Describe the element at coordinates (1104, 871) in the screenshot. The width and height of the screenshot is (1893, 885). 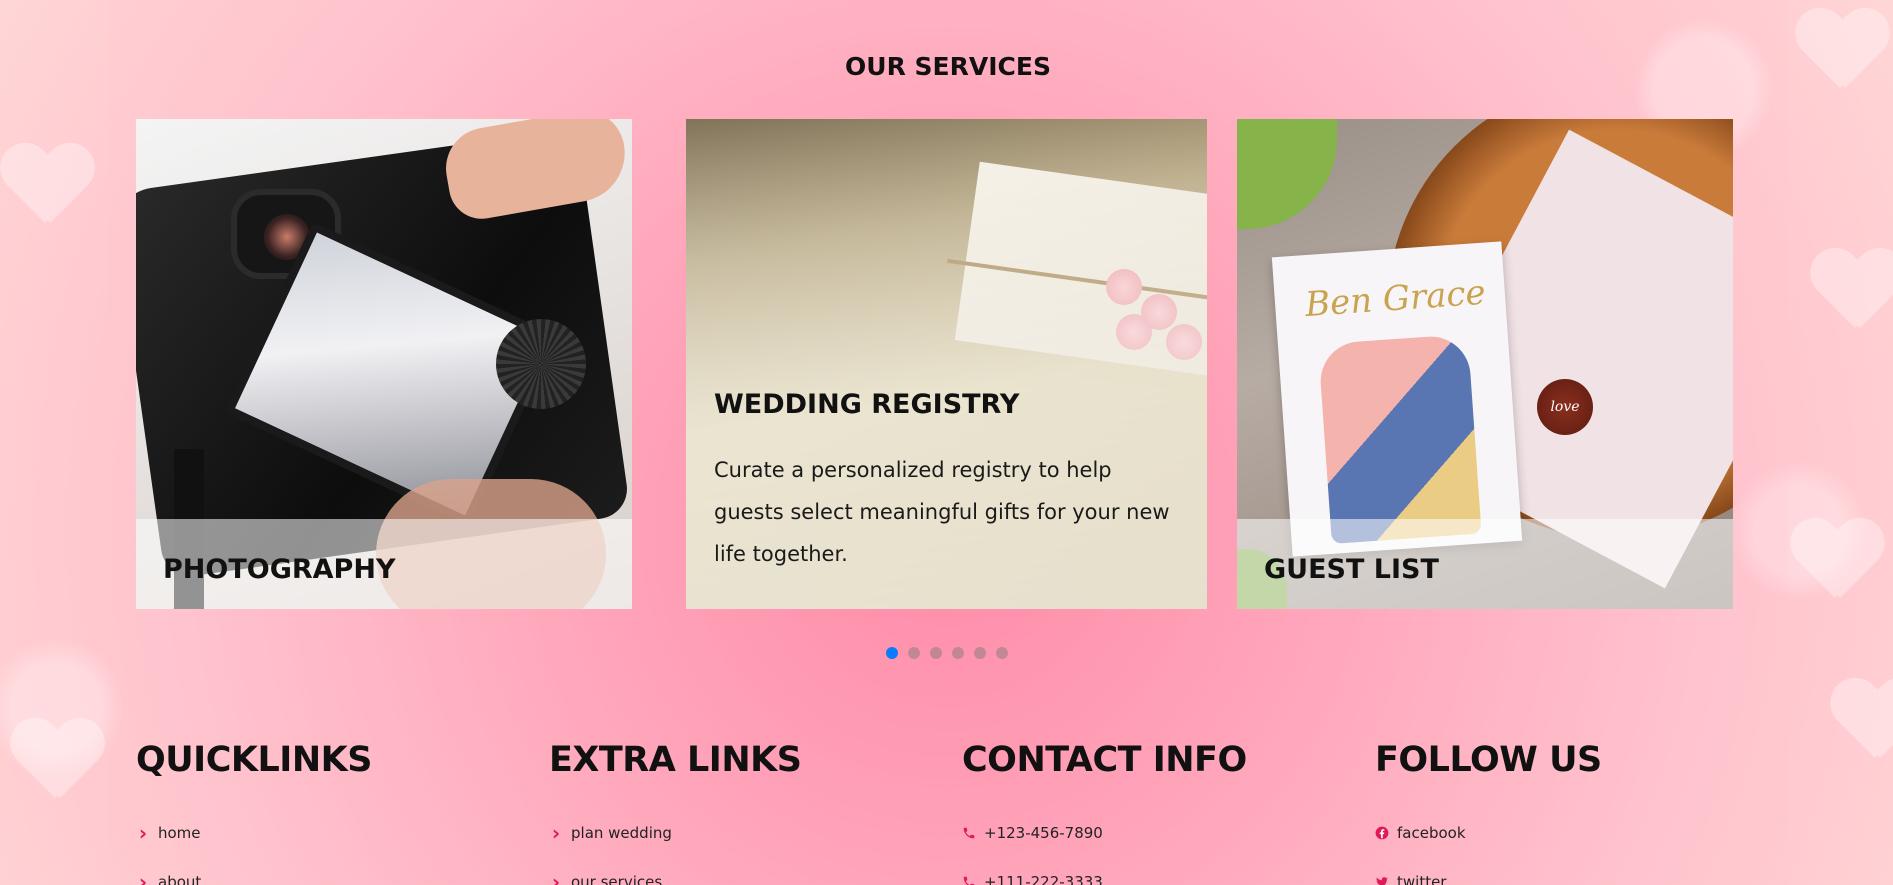
I see `footer-phone-2: +111-222-3333` at that location.